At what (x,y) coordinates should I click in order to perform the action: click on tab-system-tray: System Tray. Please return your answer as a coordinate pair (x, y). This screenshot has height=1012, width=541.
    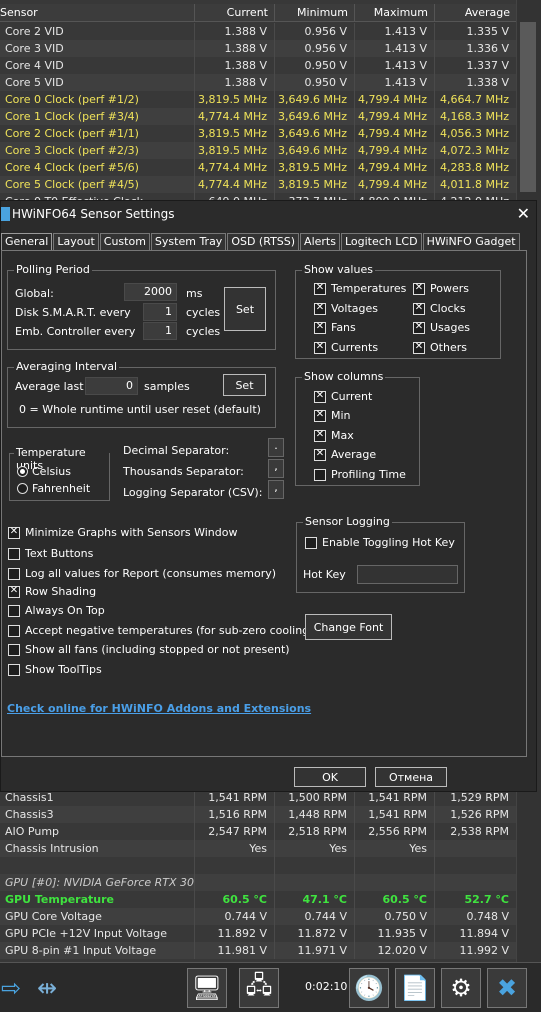
    Looking at the image, I should click on (188, 242).